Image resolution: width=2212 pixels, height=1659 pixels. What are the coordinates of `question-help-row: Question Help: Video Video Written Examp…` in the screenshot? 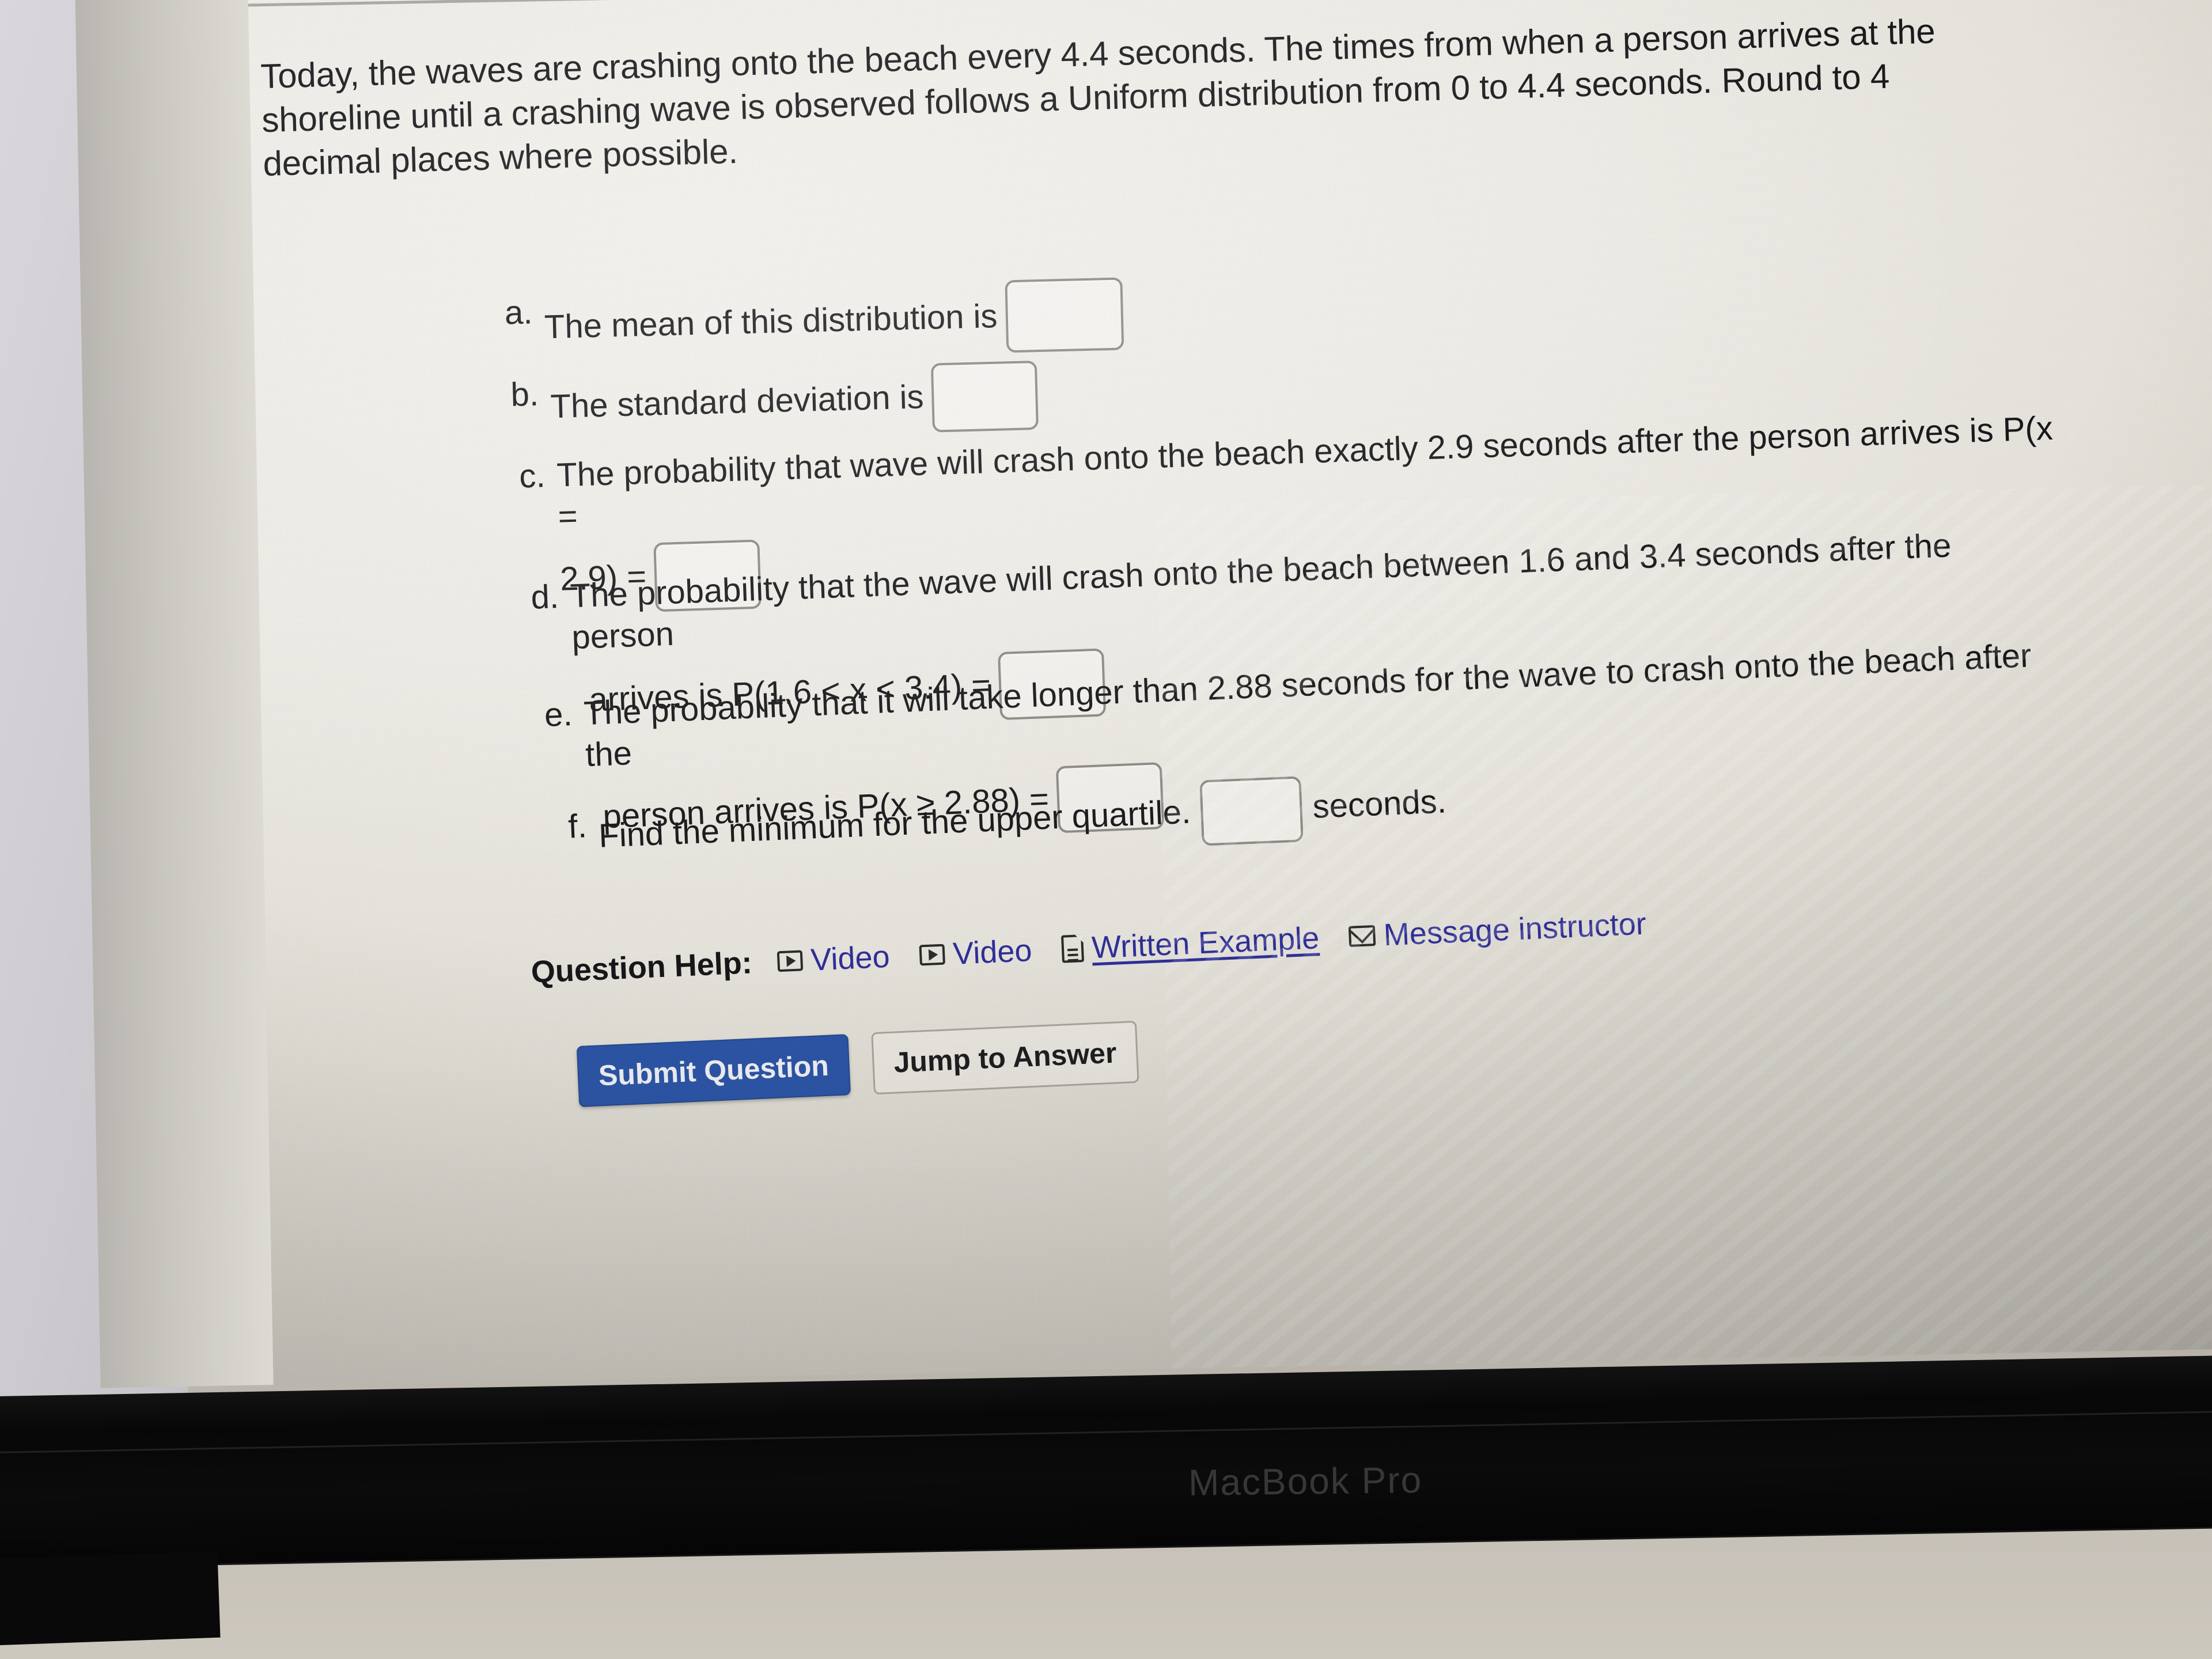 It's located at (1104, 947).